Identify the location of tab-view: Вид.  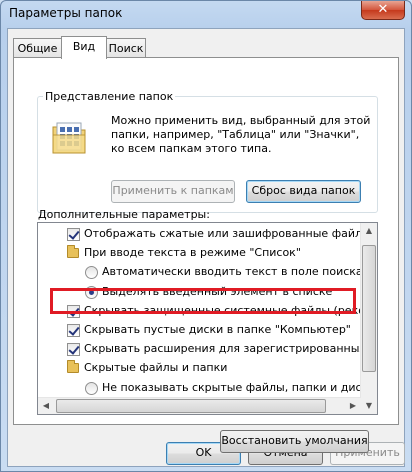
(84, 47).